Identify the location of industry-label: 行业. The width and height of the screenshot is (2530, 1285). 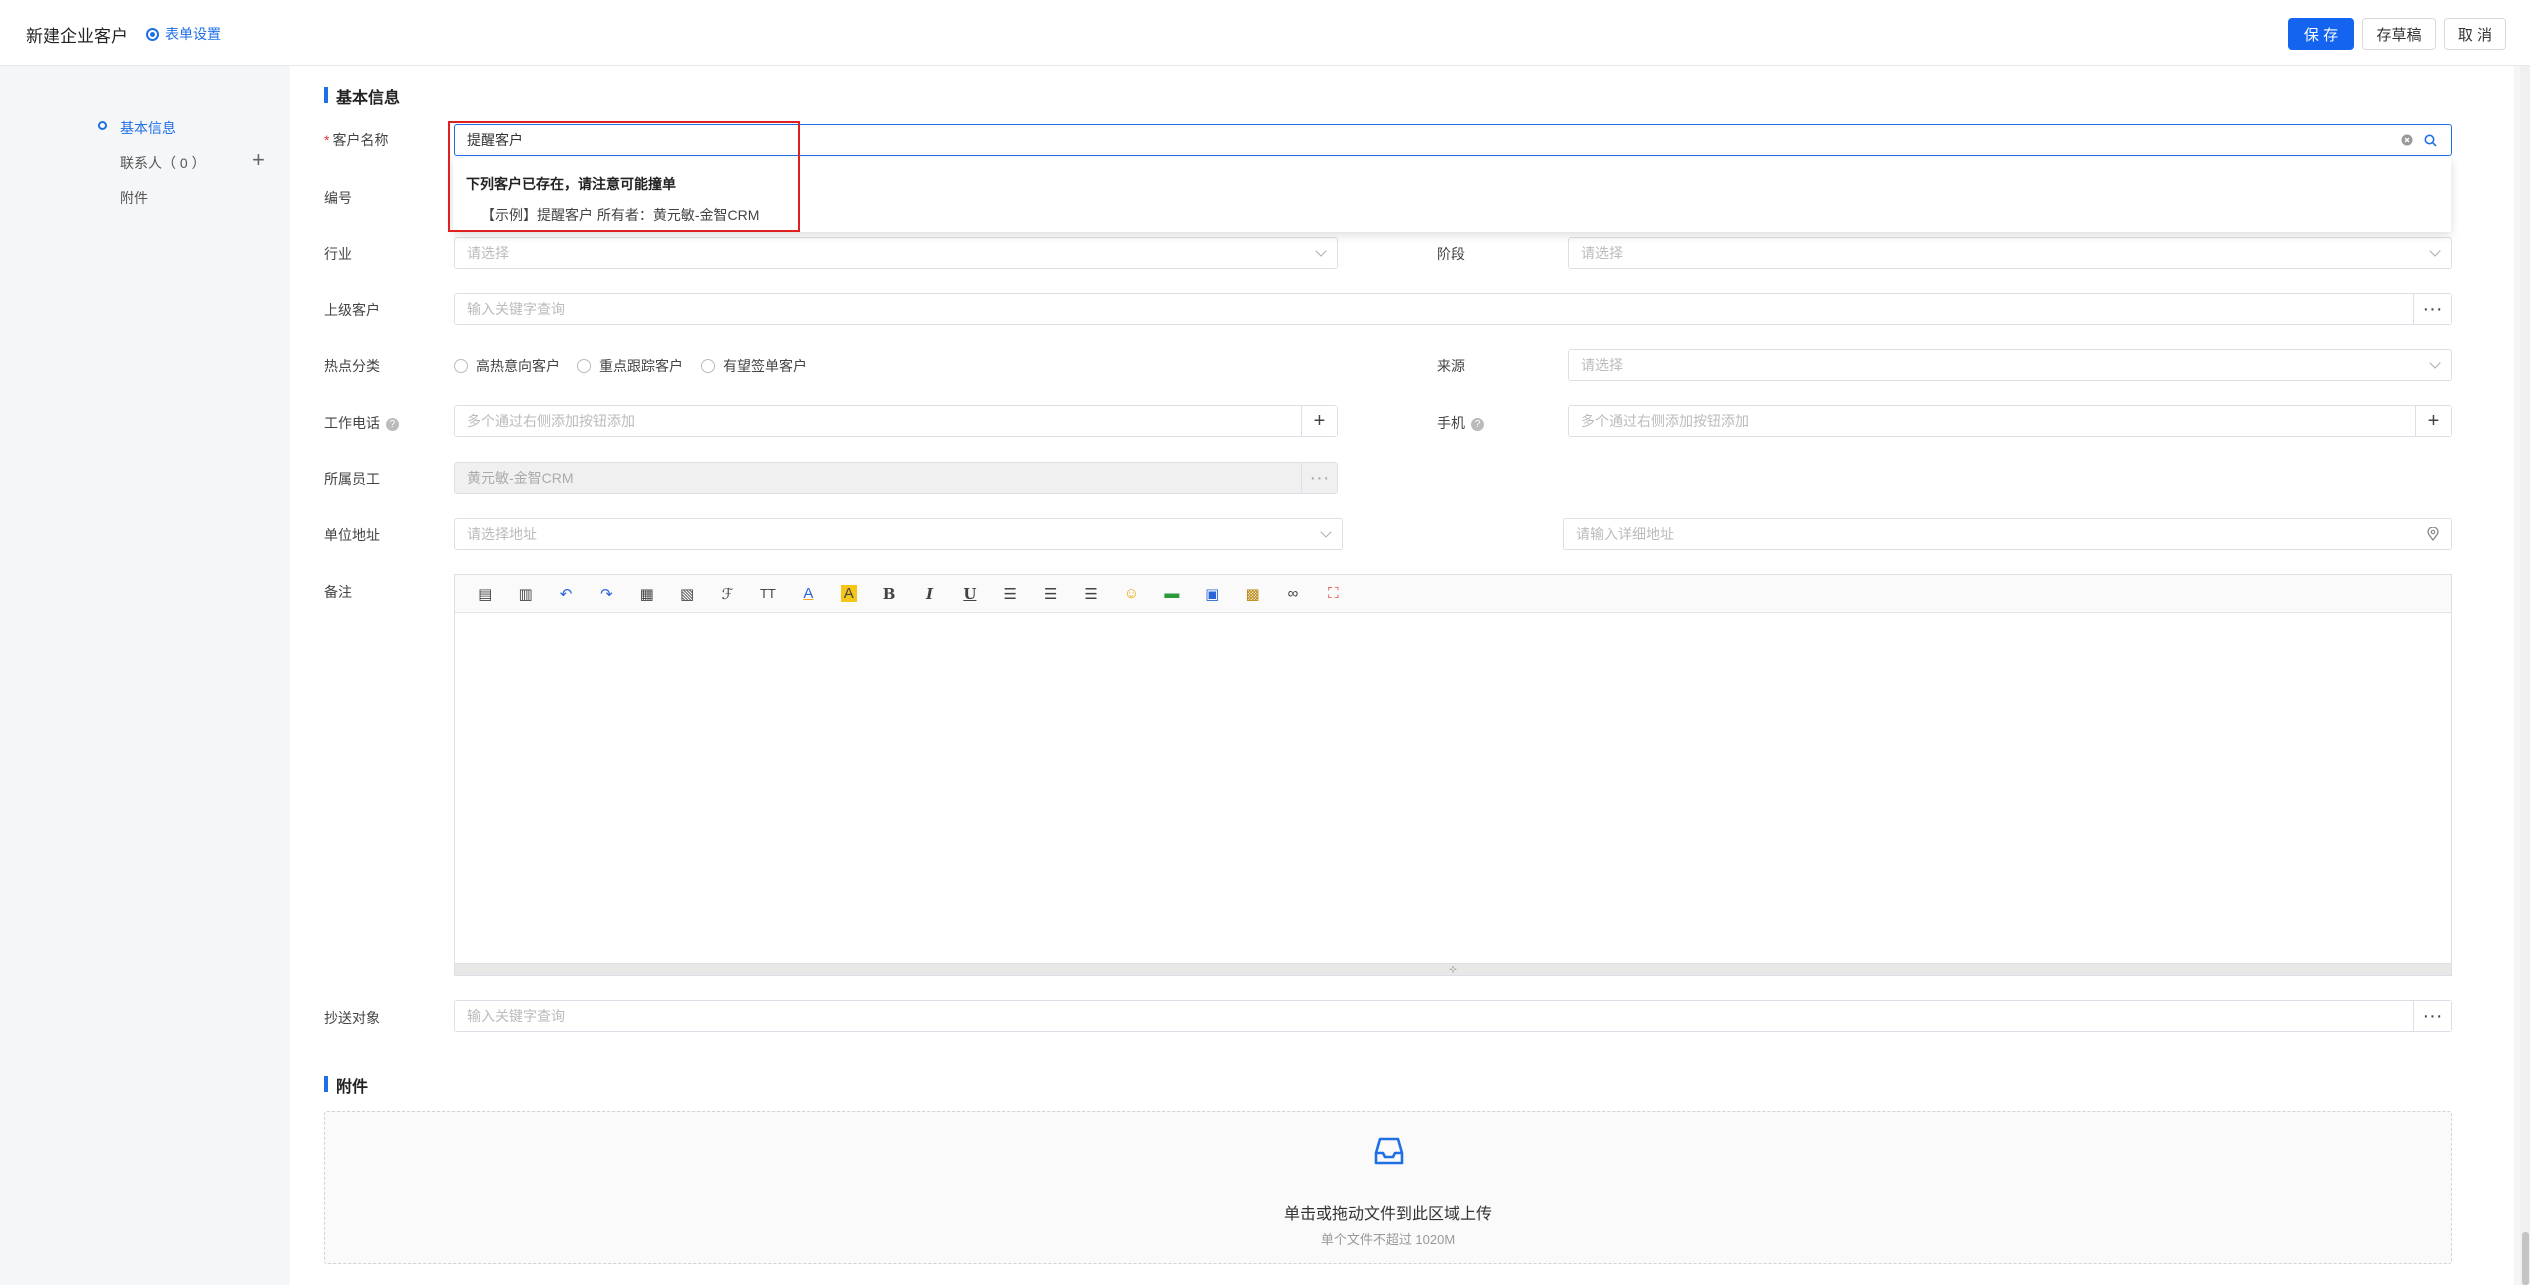
(338, 254).